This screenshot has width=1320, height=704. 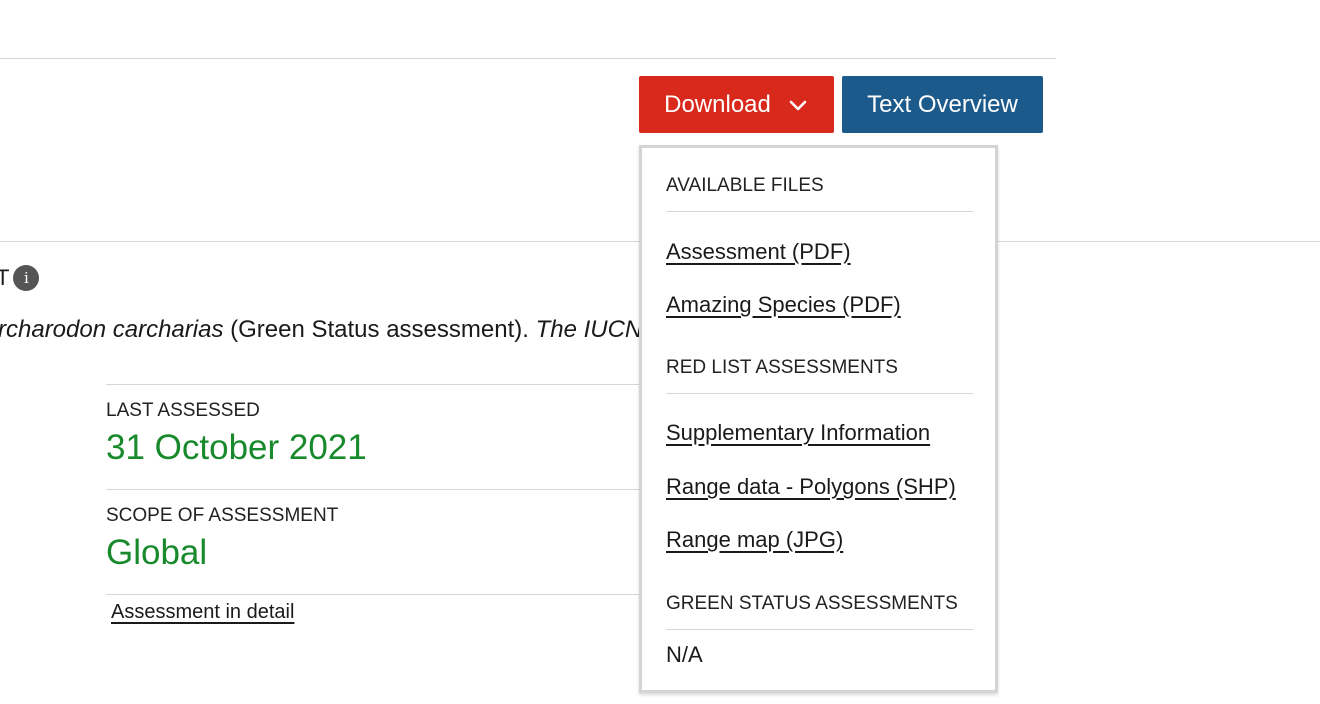 I want to click on last-assessed-block: LAST ASSESSED 31 October 2021, so click(x=373, y=426).